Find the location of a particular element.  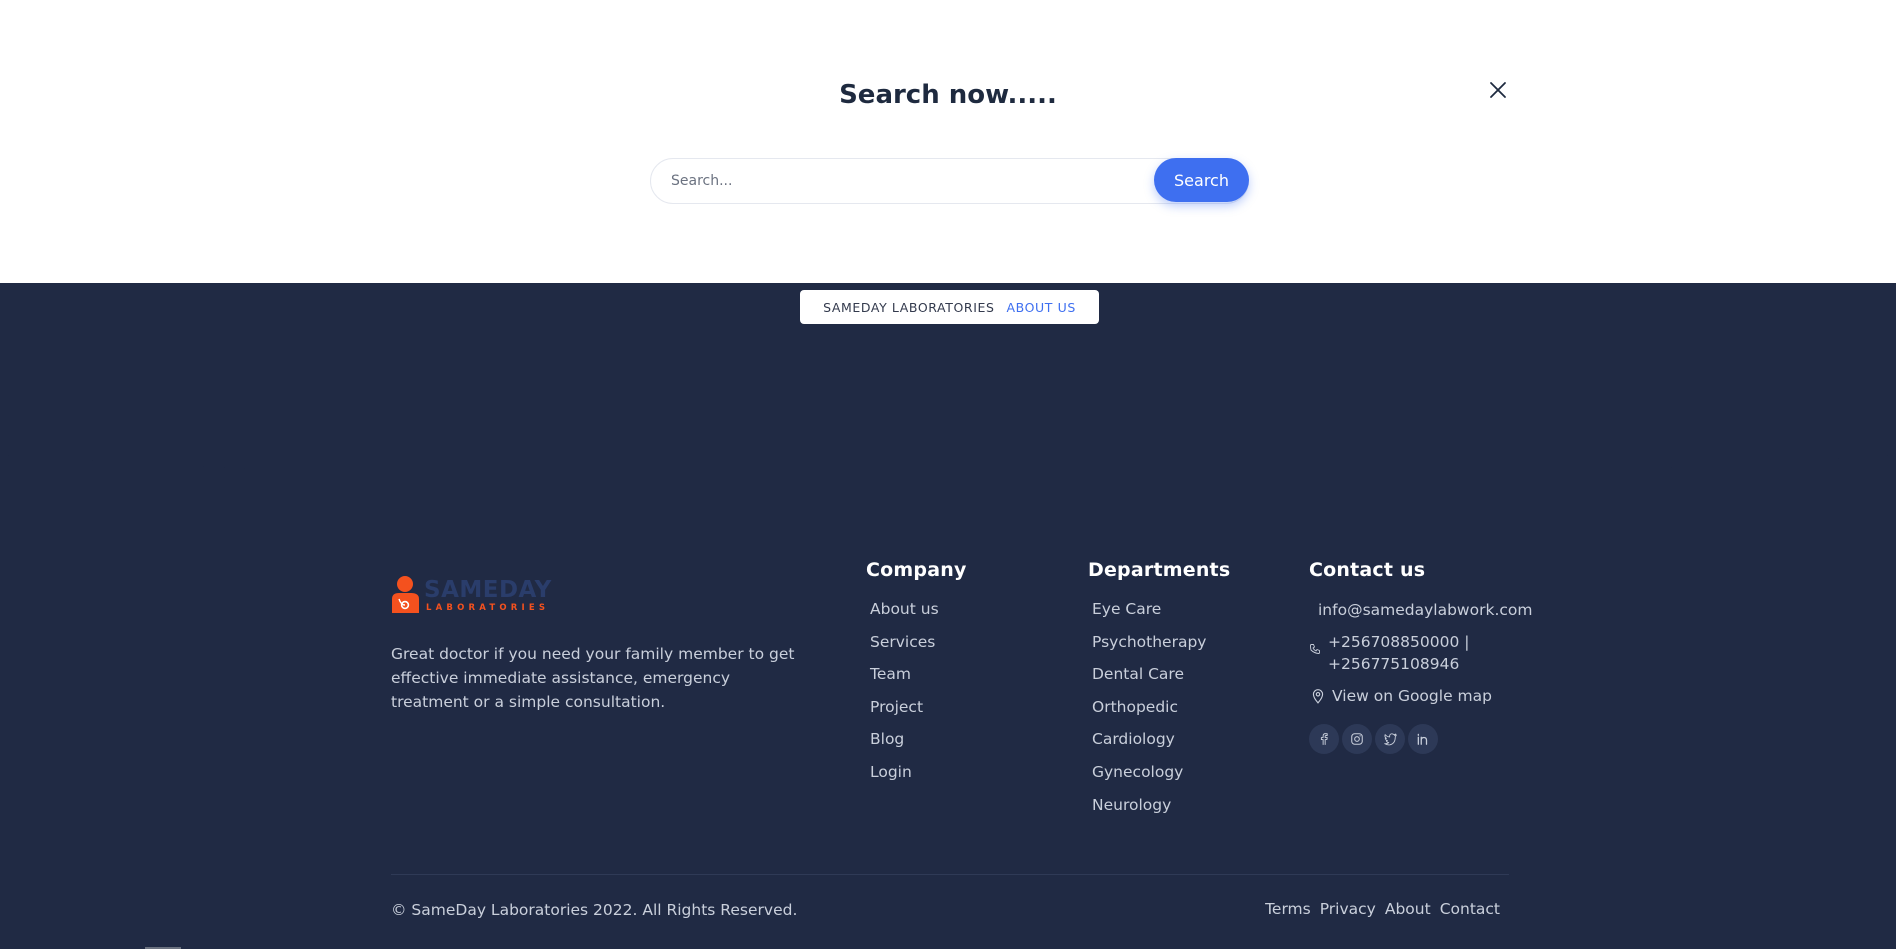

company-link-team: Team is located at coordinates (916, 680).